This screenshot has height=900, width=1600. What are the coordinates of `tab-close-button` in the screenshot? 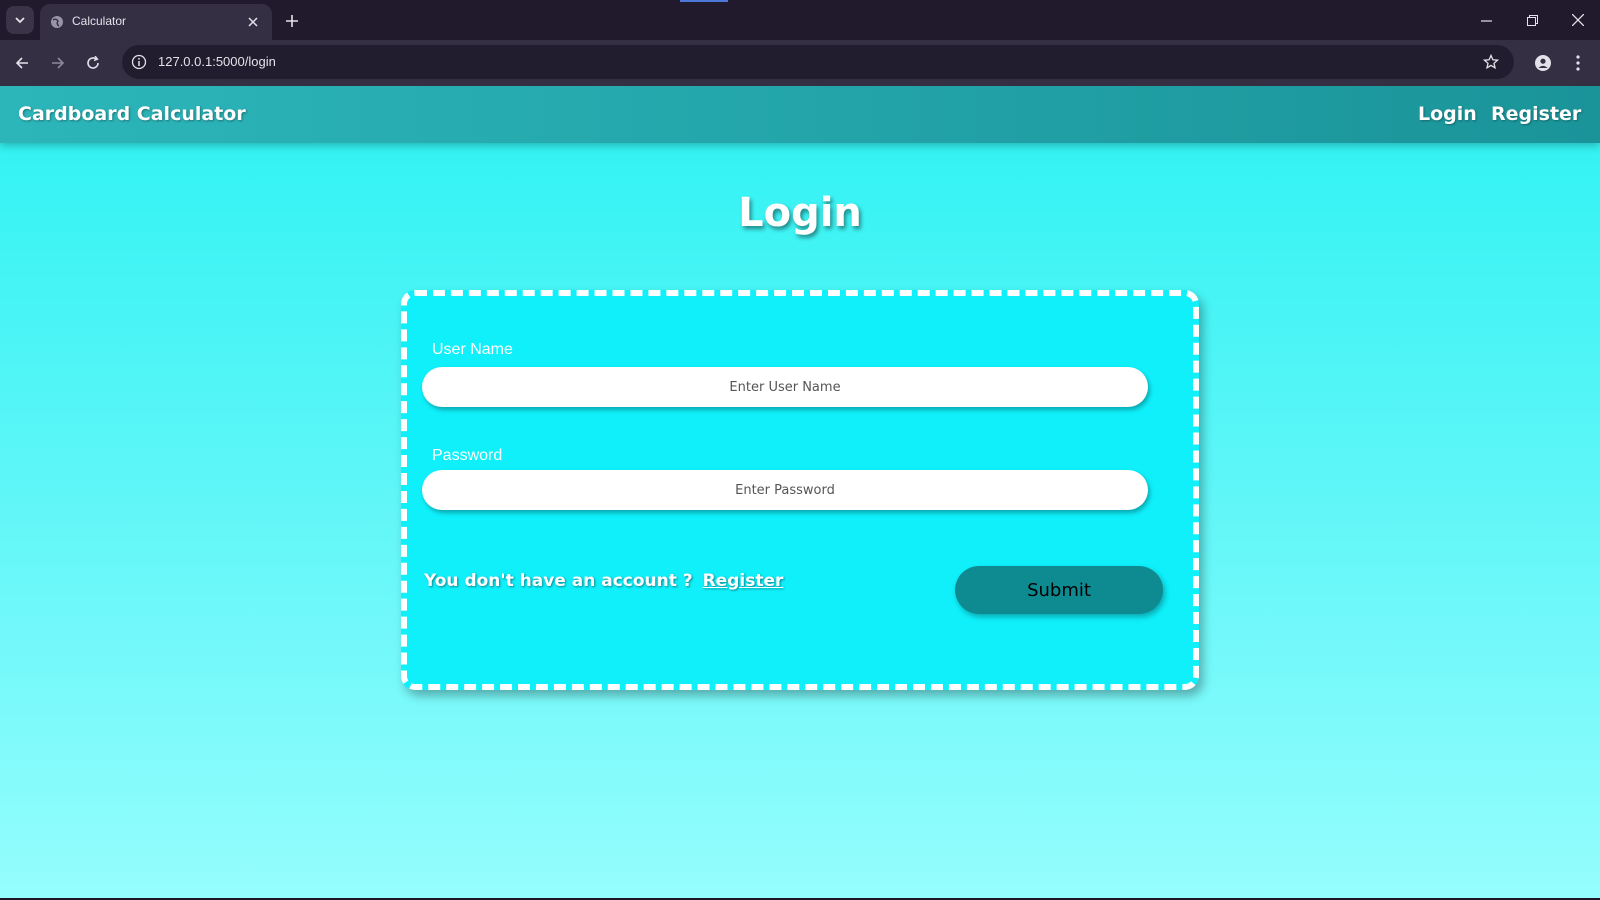 It's located at (253, 22).